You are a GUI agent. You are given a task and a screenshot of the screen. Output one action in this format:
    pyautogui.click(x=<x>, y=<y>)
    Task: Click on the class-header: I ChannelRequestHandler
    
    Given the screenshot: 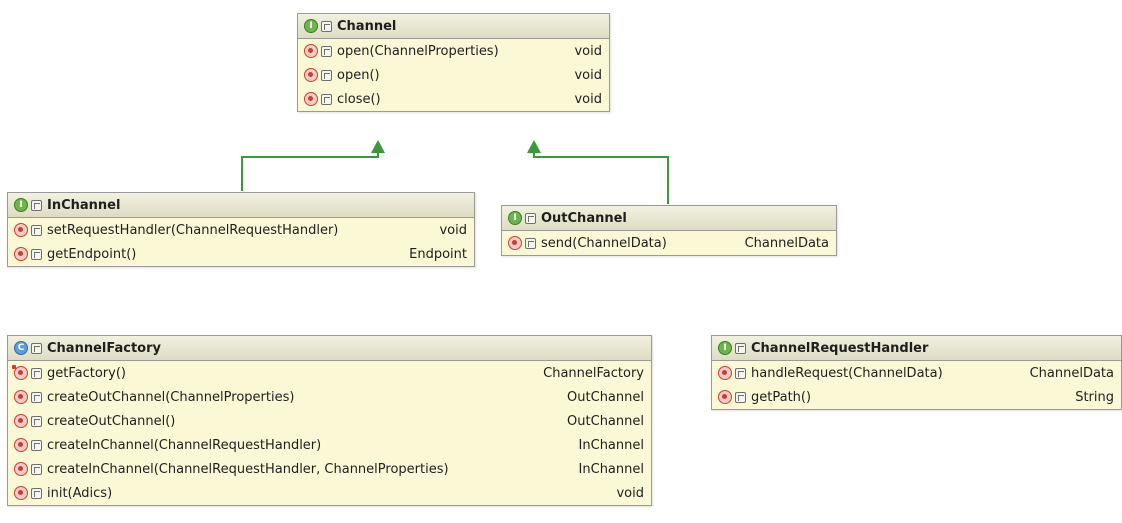 What is the action you would take?
    pyautogui.click(x=916, y=348)
    